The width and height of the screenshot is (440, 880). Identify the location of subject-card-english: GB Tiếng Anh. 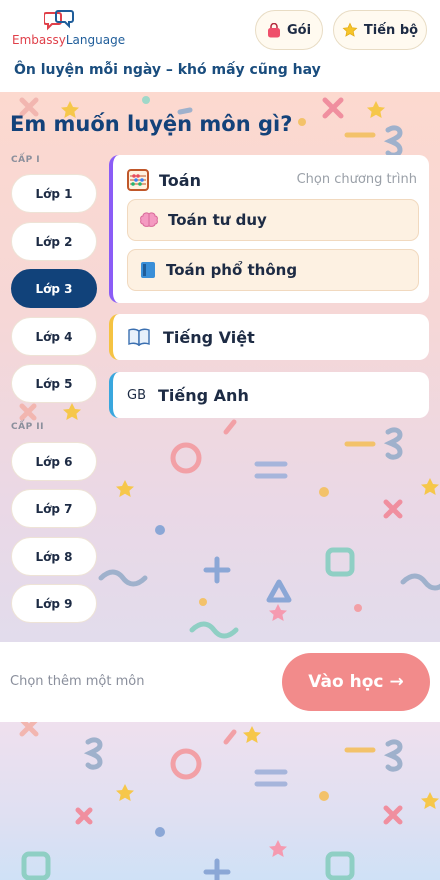
(269, 395).